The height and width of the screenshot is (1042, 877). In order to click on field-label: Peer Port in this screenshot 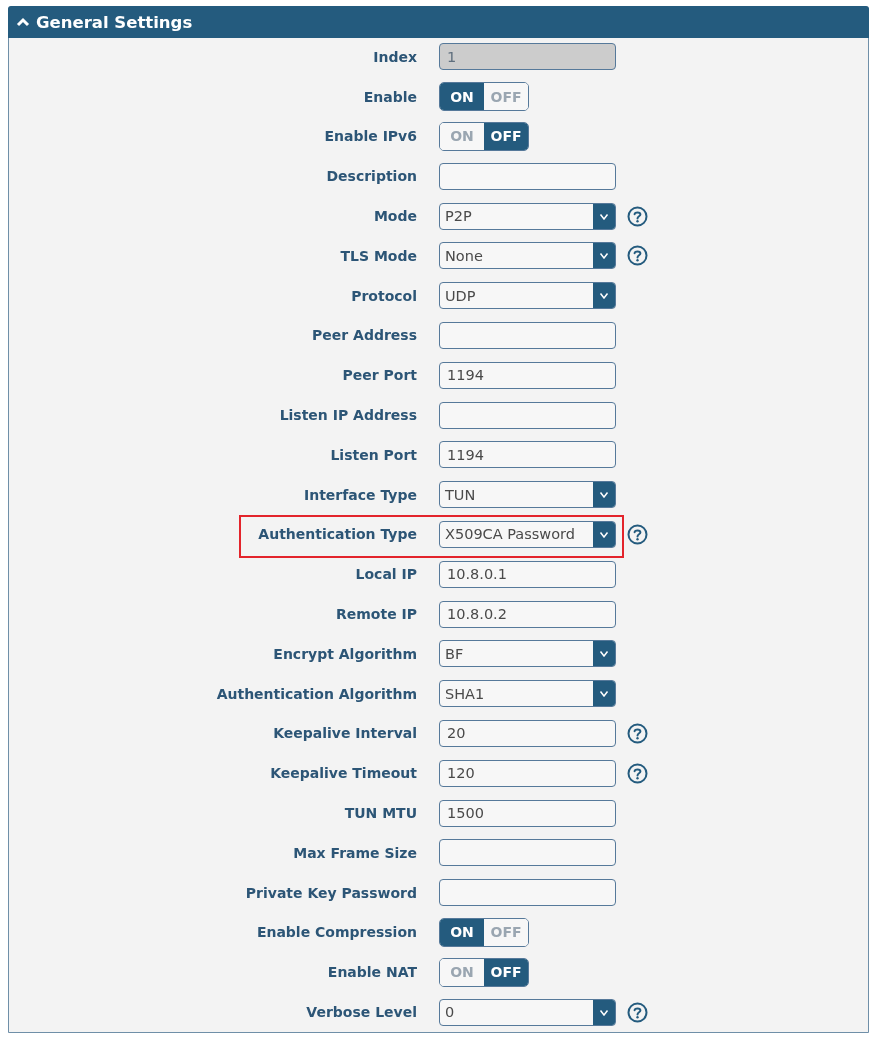, I will do `click(379, 375)`.